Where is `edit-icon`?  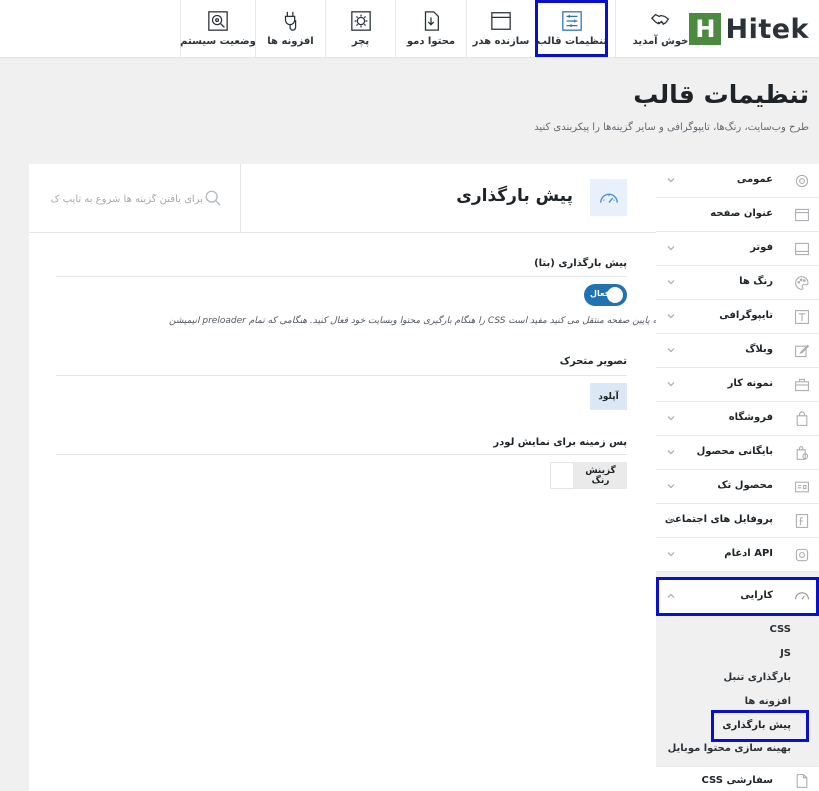
edit-icon is located at coordinates (802, 351).